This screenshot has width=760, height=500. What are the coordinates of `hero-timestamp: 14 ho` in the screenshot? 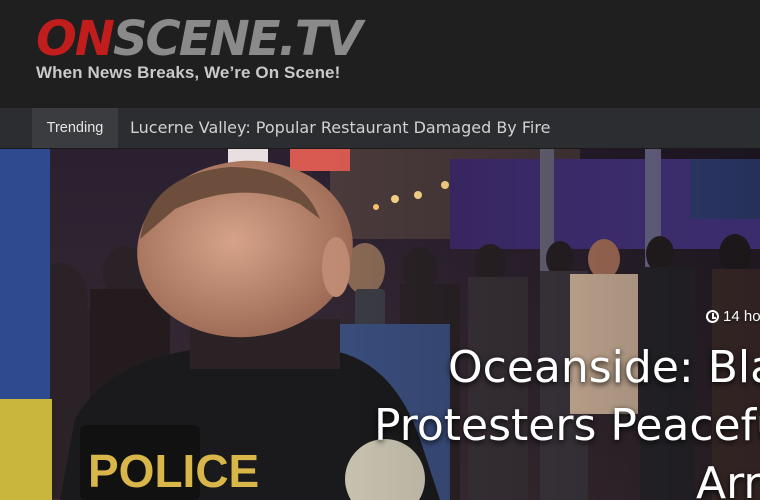 It's located at (733, 316).